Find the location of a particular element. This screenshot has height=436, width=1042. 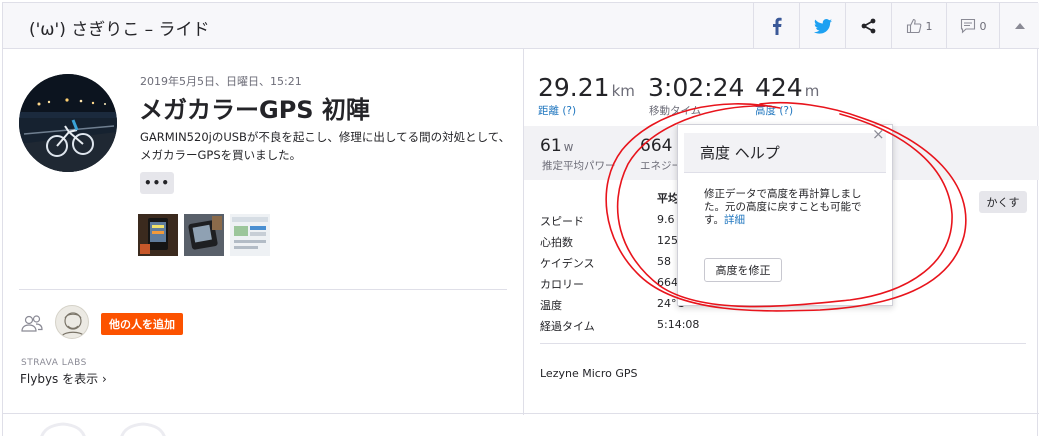

detail-row-label: ケイデンス is located at coordinates (567, 263).